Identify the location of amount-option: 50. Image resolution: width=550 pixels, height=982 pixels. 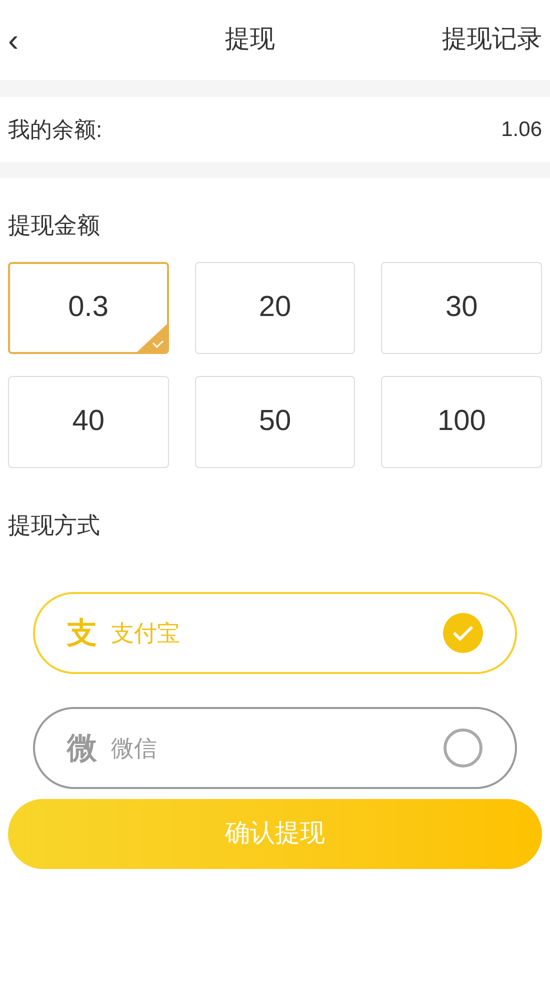
(275, 422).